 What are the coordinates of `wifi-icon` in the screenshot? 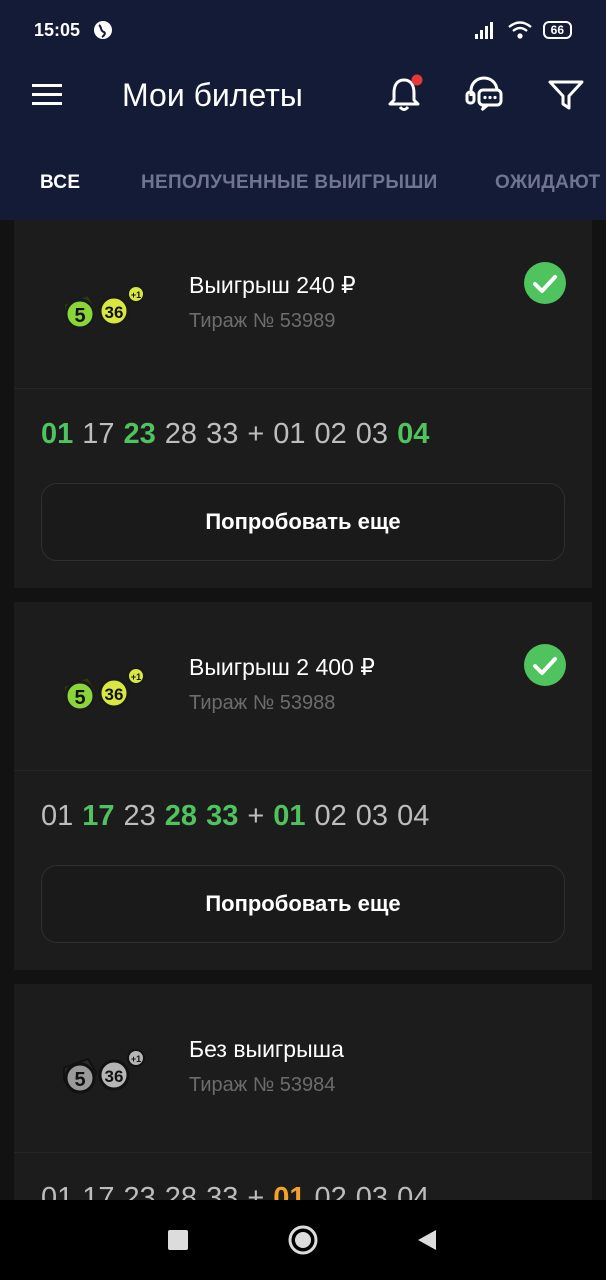 It's located at (519, 30).